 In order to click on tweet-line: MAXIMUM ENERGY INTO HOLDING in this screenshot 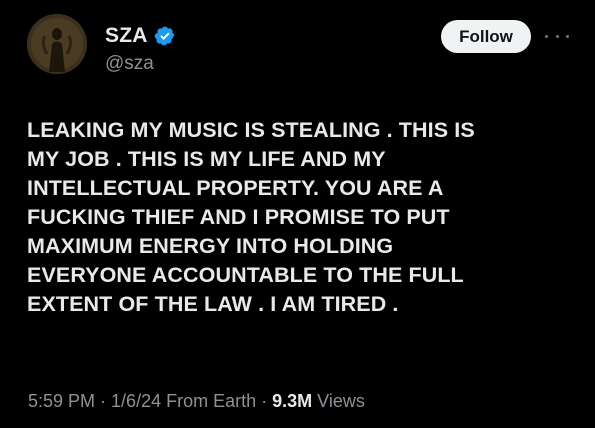, I will do `click(210, 246)`.